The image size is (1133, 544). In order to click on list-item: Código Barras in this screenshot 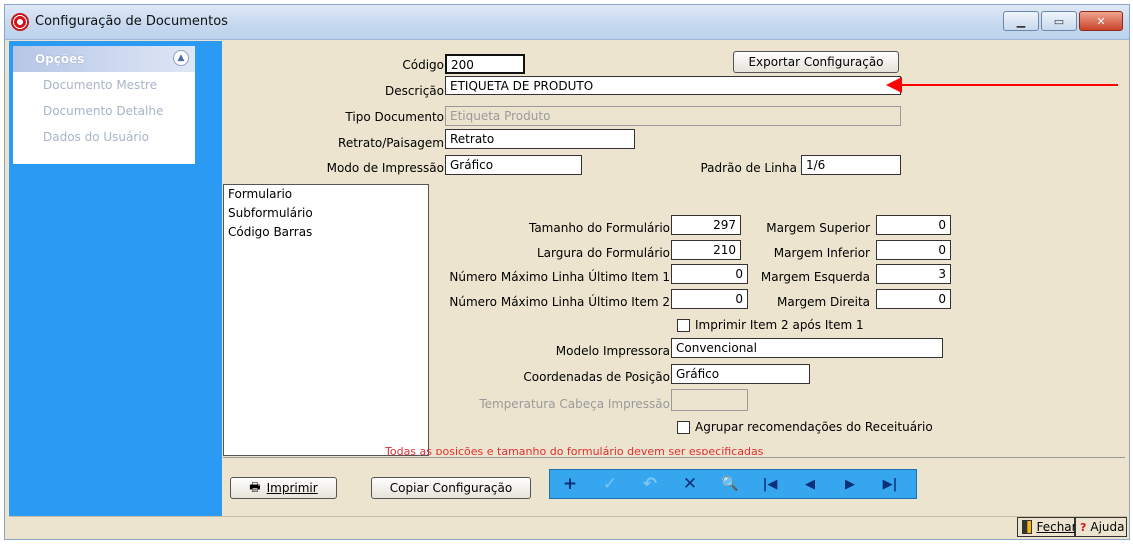, I will do `click(326, 232)`.